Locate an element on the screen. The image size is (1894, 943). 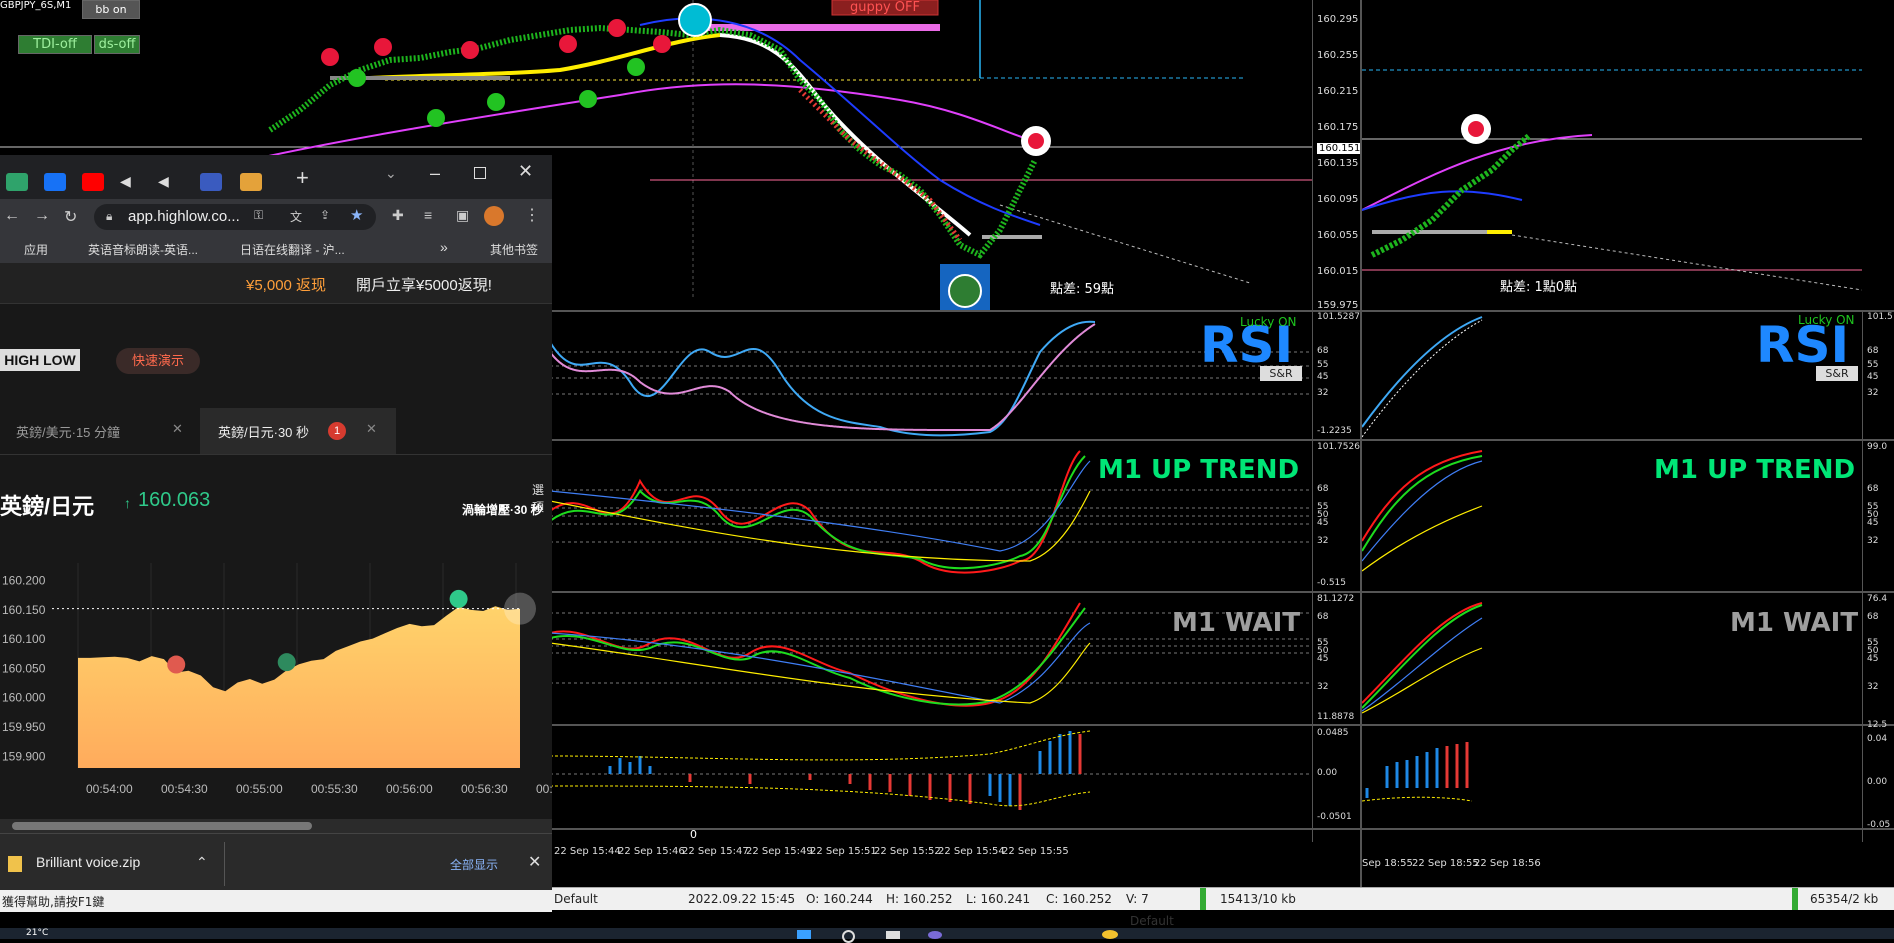
guppy-toggle-button: guppy OFF is located at coordinates (885, 7).